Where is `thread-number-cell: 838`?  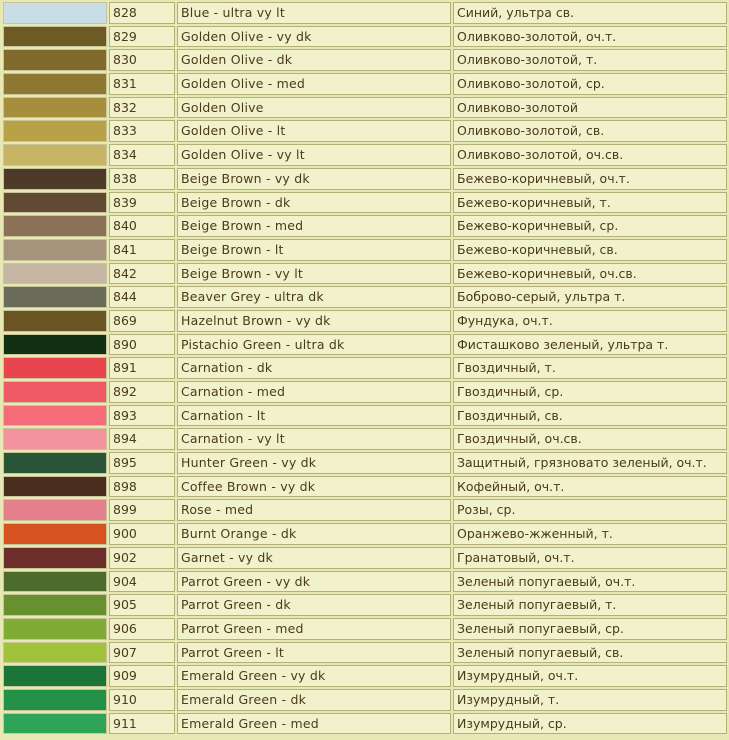 thread-number-cell: 838 is located at coordinates (142, 178).